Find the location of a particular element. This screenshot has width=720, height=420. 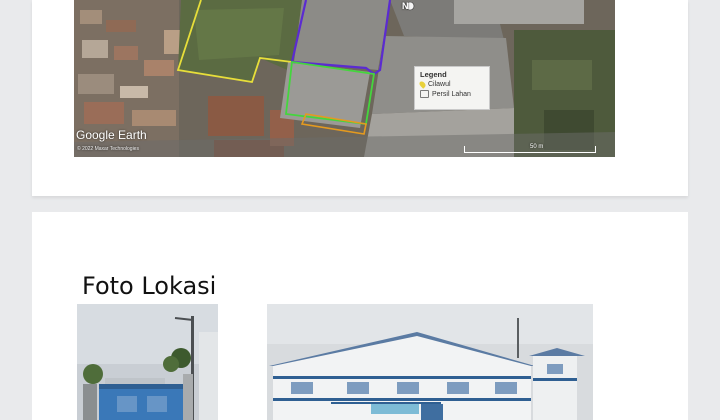

legend-item: Persil Lahan is located at coordinates (452, 94).